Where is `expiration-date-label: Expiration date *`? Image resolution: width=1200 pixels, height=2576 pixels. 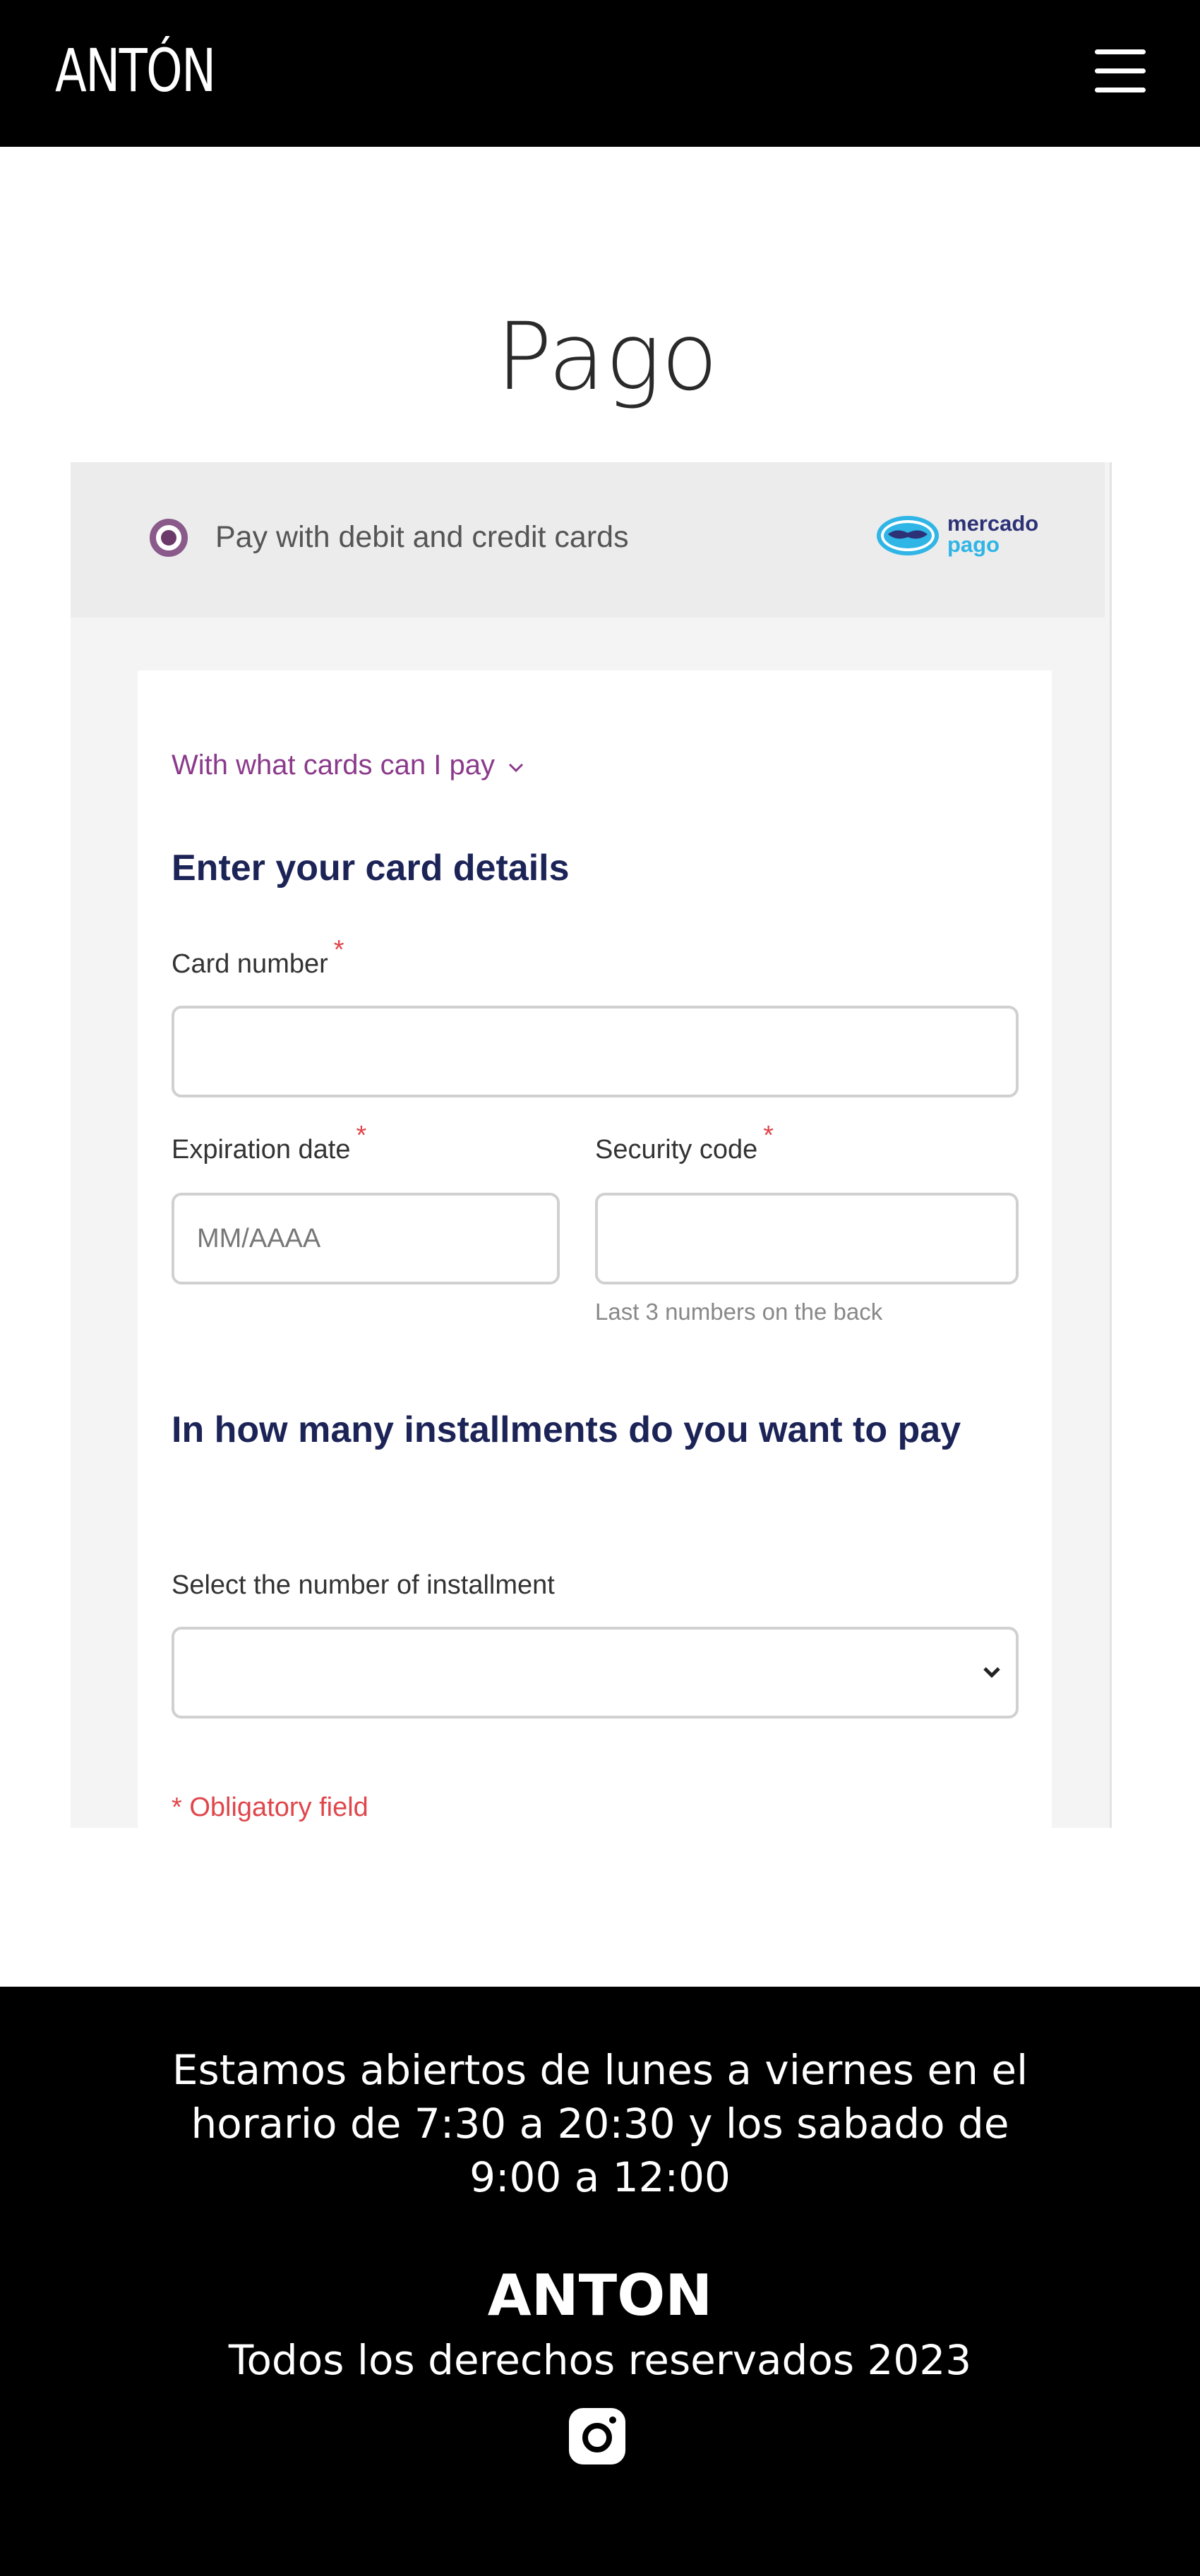 expiration-date-label: Expiration date * is located at coordinates (269, 1143).